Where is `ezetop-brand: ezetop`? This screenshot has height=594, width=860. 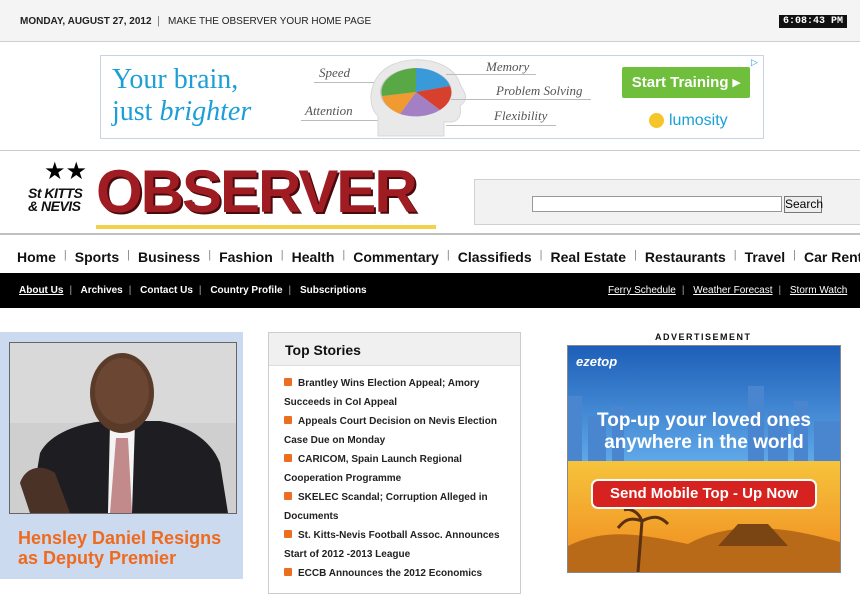
ezetop-brand: ezetop is located at coordinates (597, 361).